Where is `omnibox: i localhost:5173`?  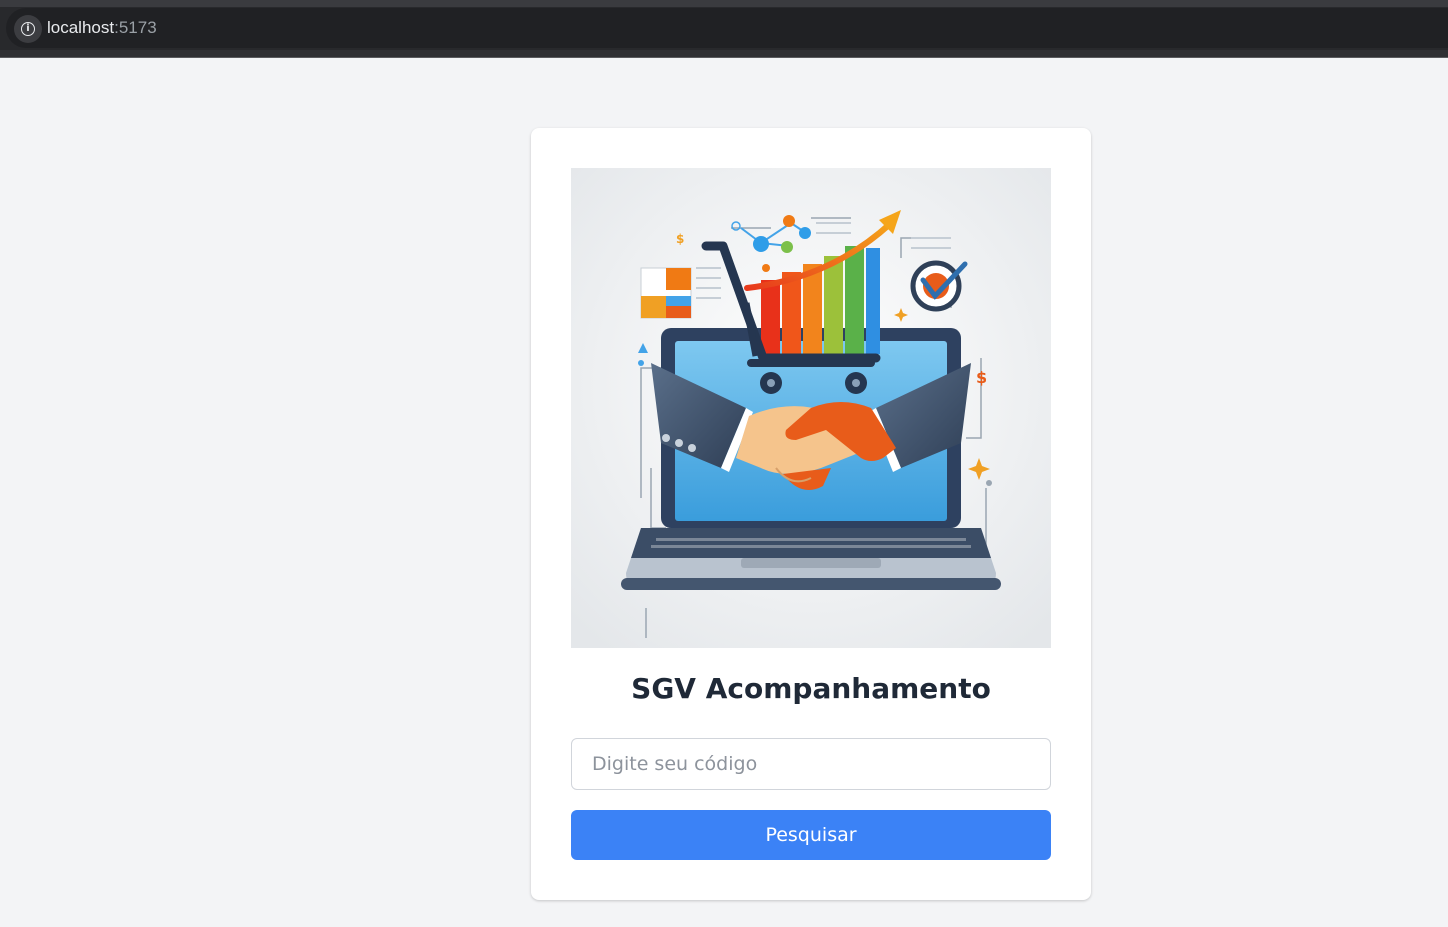 omnibox: i localhost:5173 is located at coordinates (727, 28).